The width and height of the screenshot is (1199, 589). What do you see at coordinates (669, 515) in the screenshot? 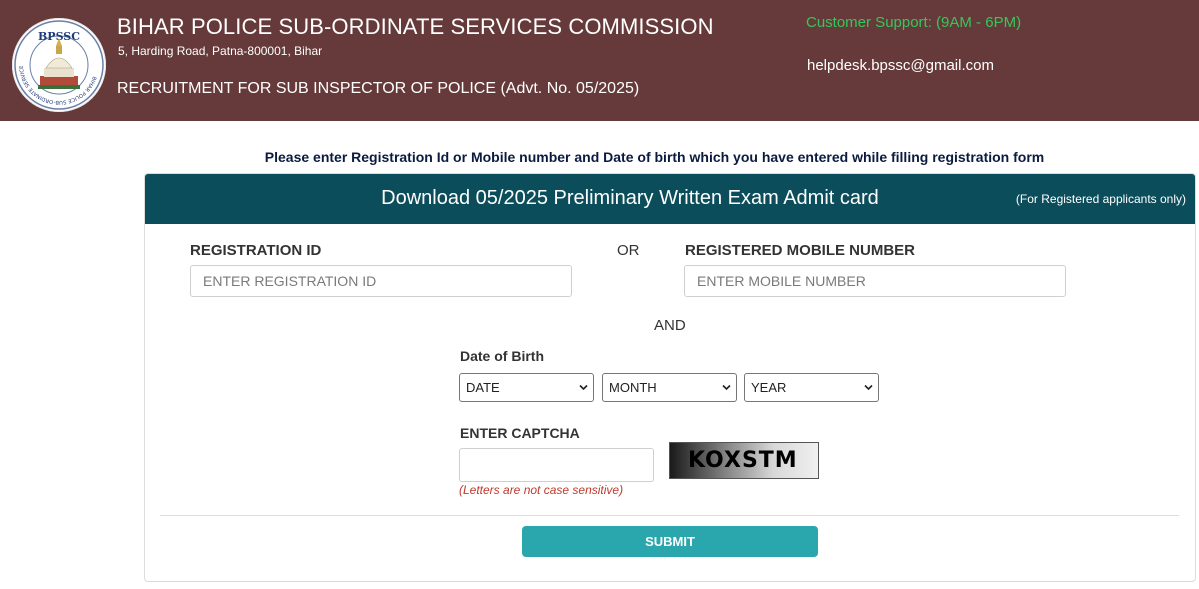
I see `form-divider` at bounding box center [669, 515].